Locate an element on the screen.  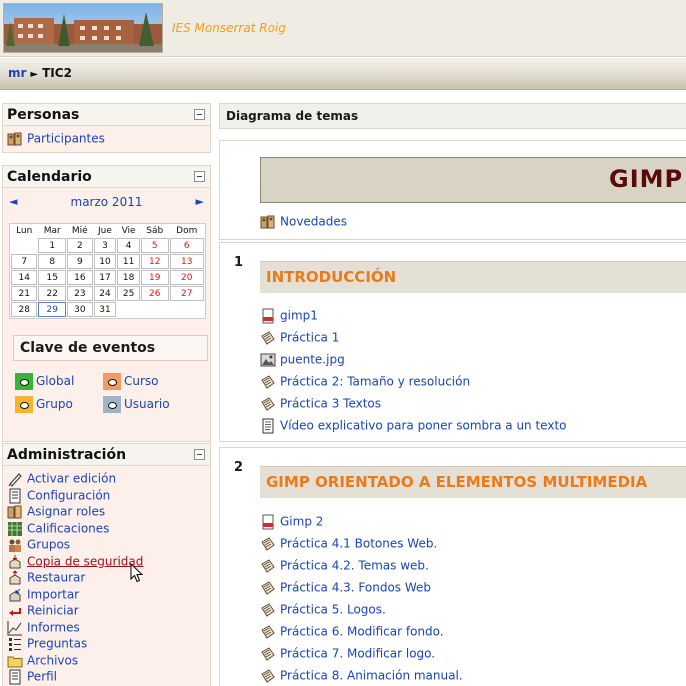
admin-item-label: Activar edición is located at coordinates (71, 479).